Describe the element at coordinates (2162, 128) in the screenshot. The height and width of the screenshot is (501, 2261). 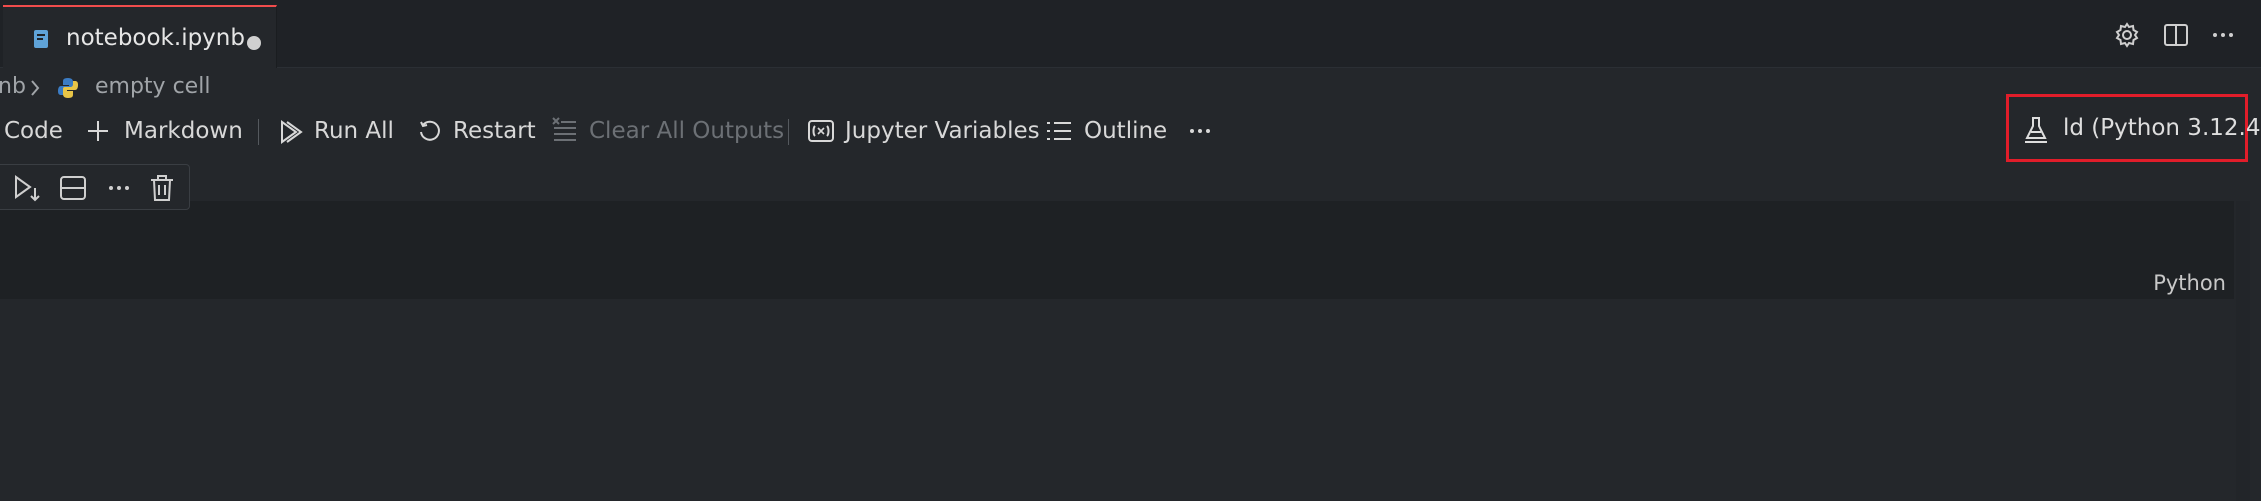
I see `kernel-label: ld (Python 3.12.4)` at that location.